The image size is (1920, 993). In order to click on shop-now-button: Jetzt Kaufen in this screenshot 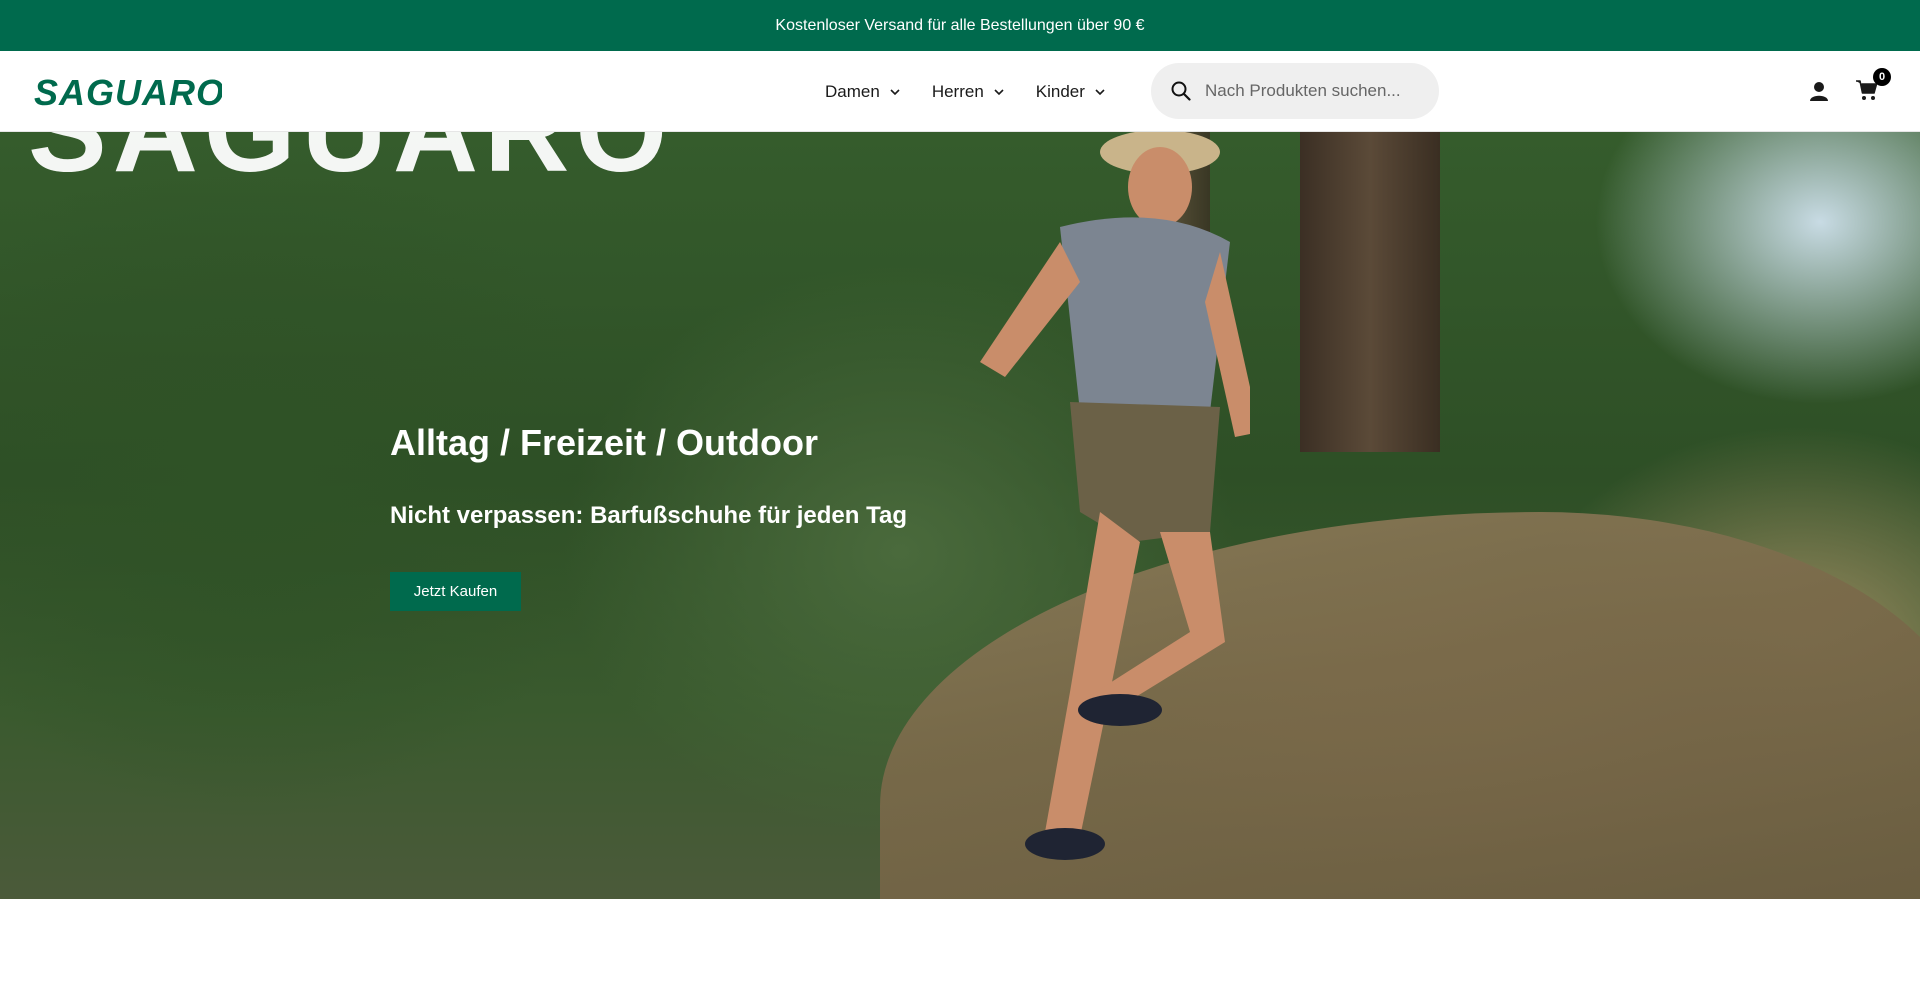, I will do `click(455, 591)`.